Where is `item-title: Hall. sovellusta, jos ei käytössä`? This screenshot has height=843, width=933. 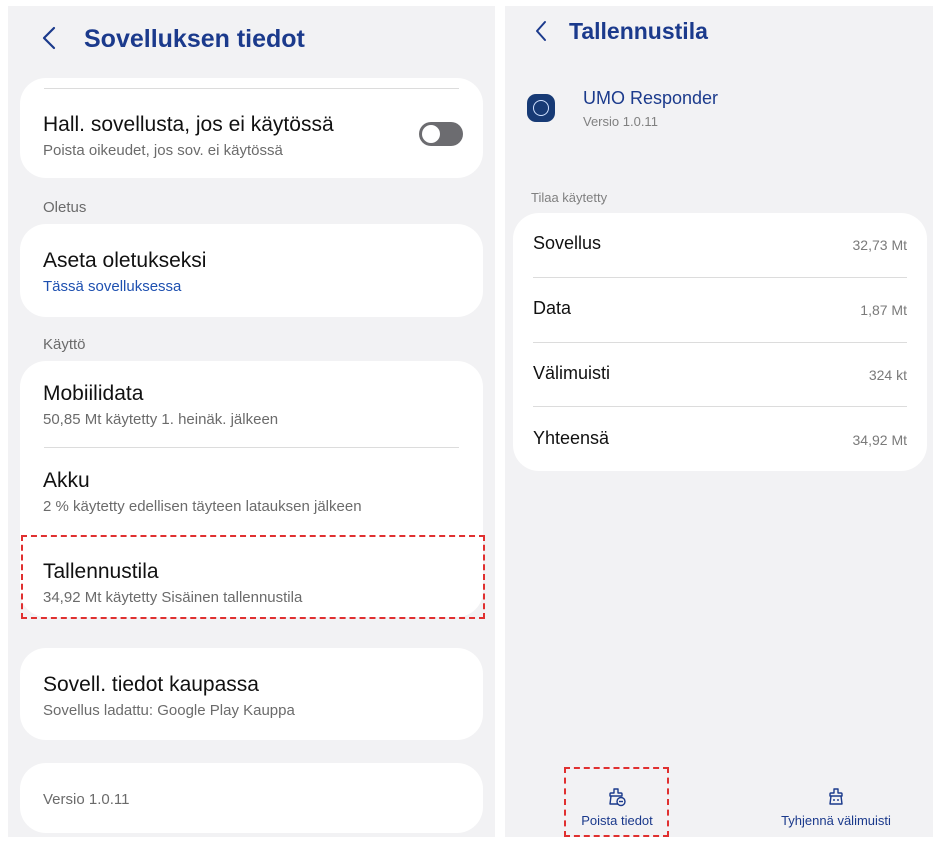
item-title: Hall. sovellusta, jos ei käytössä is located at coordinates (188, 124).